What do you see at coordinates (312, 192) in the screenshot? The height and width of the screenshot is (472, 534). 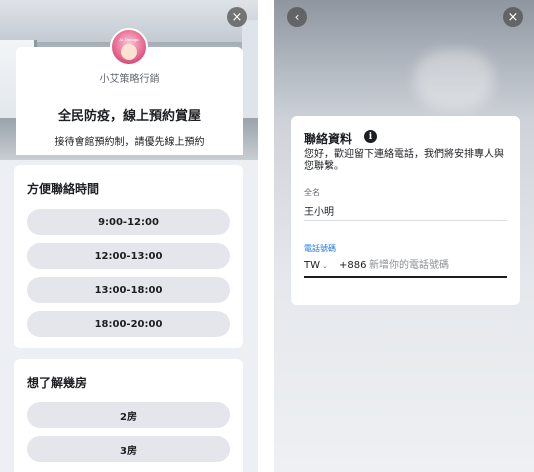 I see `name-field-label: 全名` at bounding box center [312, 192].